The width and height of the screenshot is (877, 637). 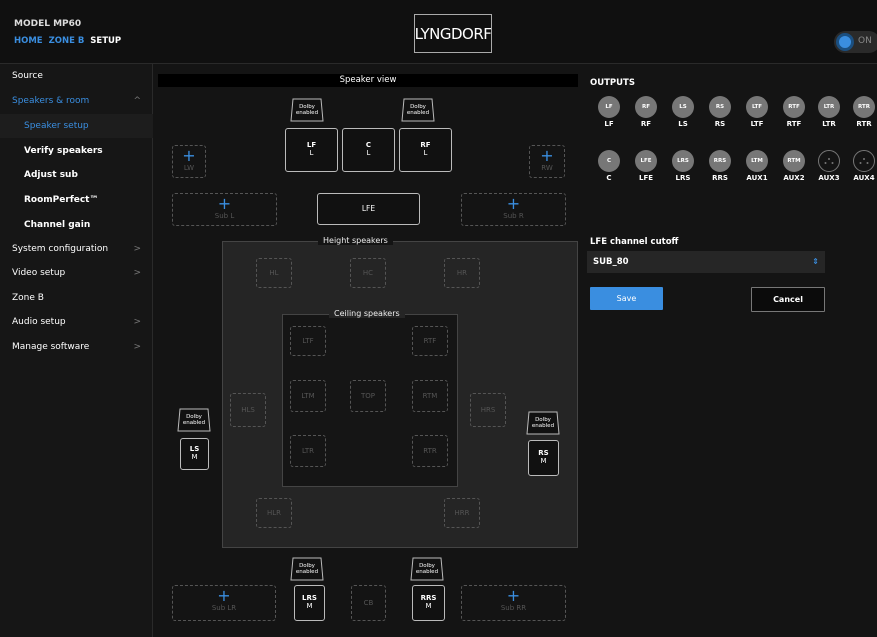 I want to click on sidebar-item-label: Video setup, so click(x=39, y=273).